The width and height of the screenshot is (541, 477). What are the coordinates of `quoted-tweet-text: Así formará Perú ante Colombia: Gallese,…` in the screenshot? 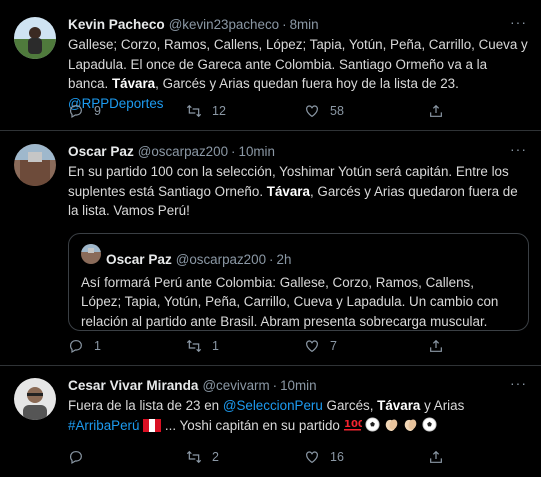 It's located at (290, 301).